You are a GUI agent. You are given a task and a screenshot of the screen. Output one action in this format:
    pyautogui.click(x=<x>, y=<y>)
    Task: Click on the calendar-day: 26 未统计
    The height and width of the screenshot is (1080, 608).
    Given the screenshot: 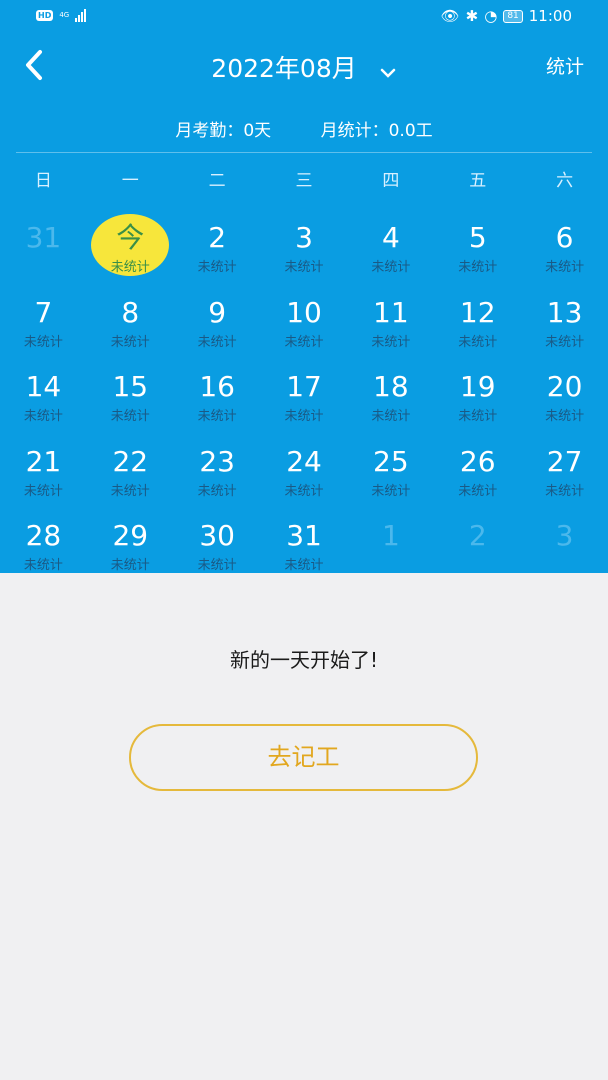 What is the action you would take?
    pyautogui.click(x=477, y=473)
    